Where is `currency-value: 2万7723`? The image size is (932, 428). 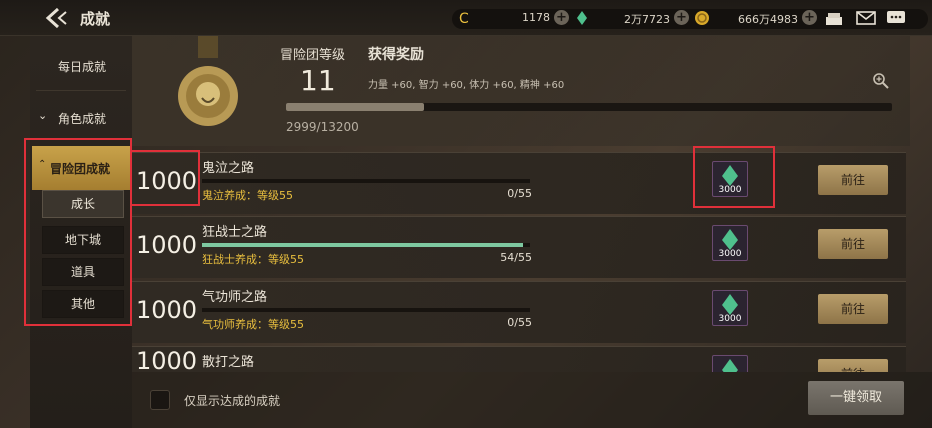 currency-value: 2万7723 is located at coordinates (647, 19).